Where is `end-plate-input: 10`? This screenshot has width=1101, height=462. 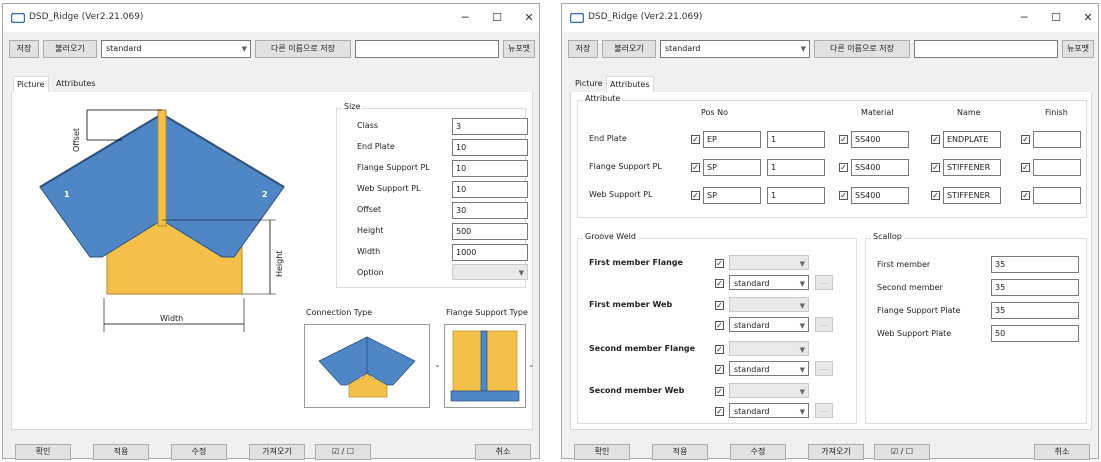 end-plate-input: 10 is located at coordinates (490, 147).